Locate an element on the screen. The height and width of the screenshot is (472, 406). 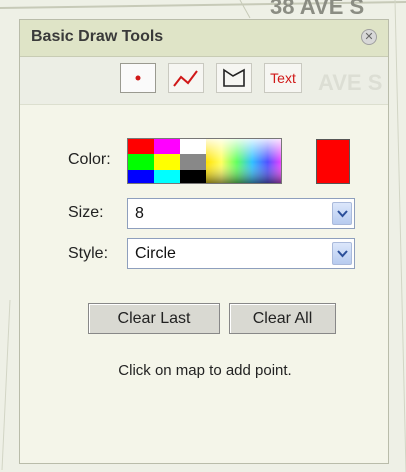
size-select-value: 8 is located at coordinates (139, 213).